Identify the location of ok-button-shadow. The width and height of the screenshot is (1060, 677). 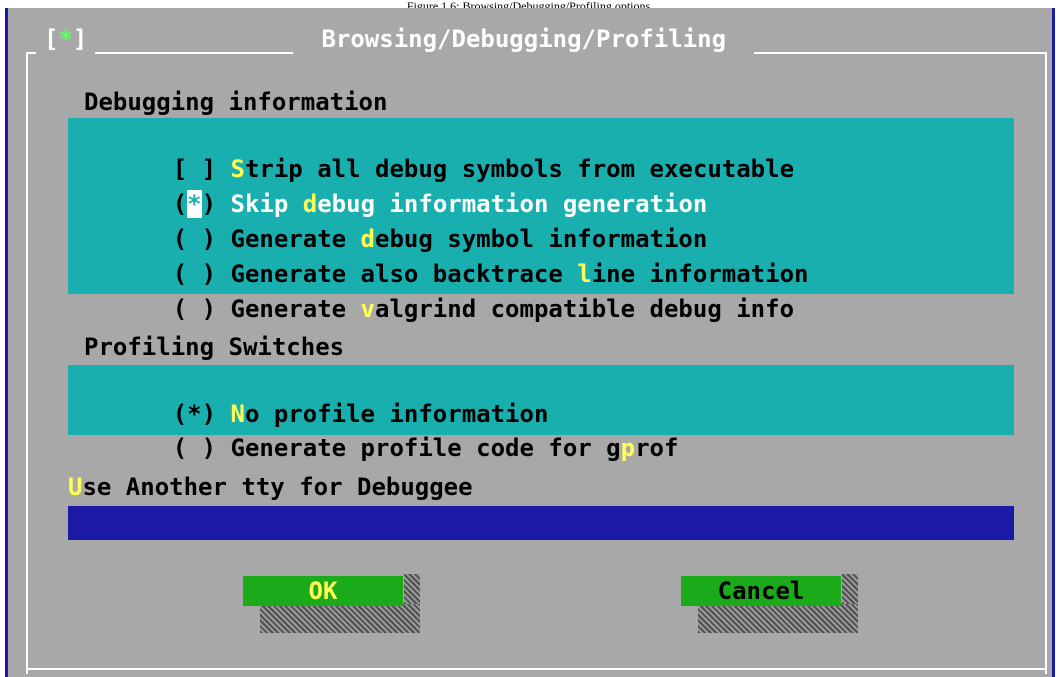
(340, 618).